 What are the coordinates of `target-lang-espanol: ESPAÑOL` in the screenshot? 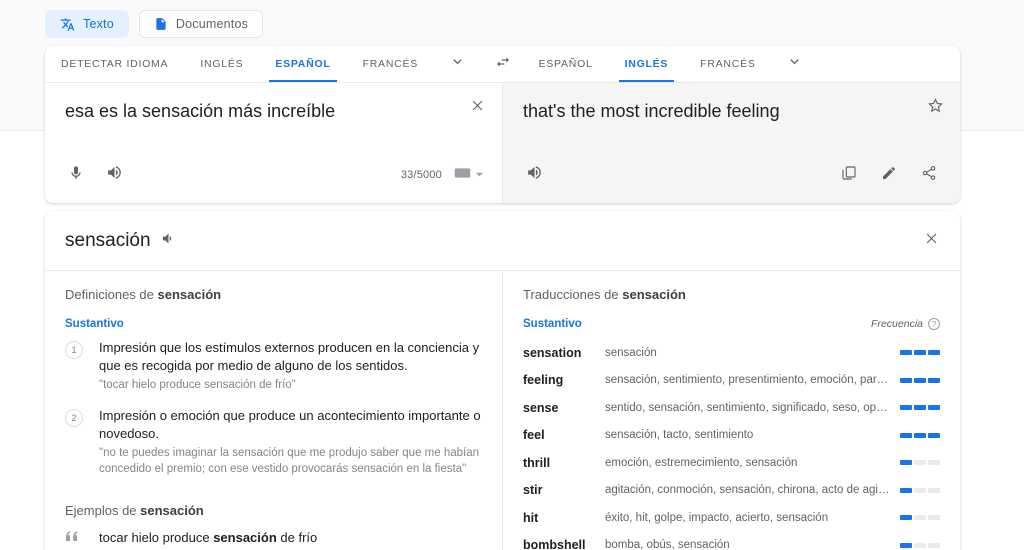 It's located at (566, 64).